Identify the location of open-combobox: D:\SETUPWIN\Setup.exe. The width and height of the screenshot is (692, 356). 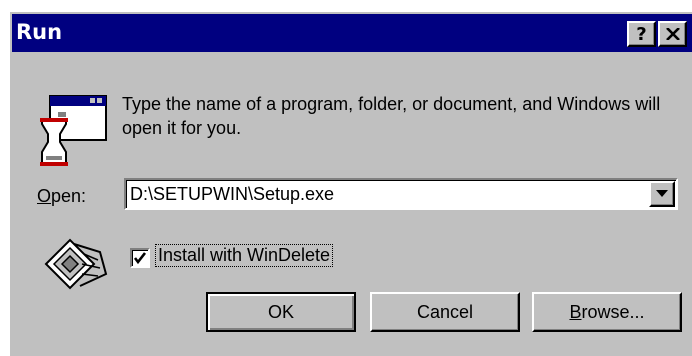
(401, 194).